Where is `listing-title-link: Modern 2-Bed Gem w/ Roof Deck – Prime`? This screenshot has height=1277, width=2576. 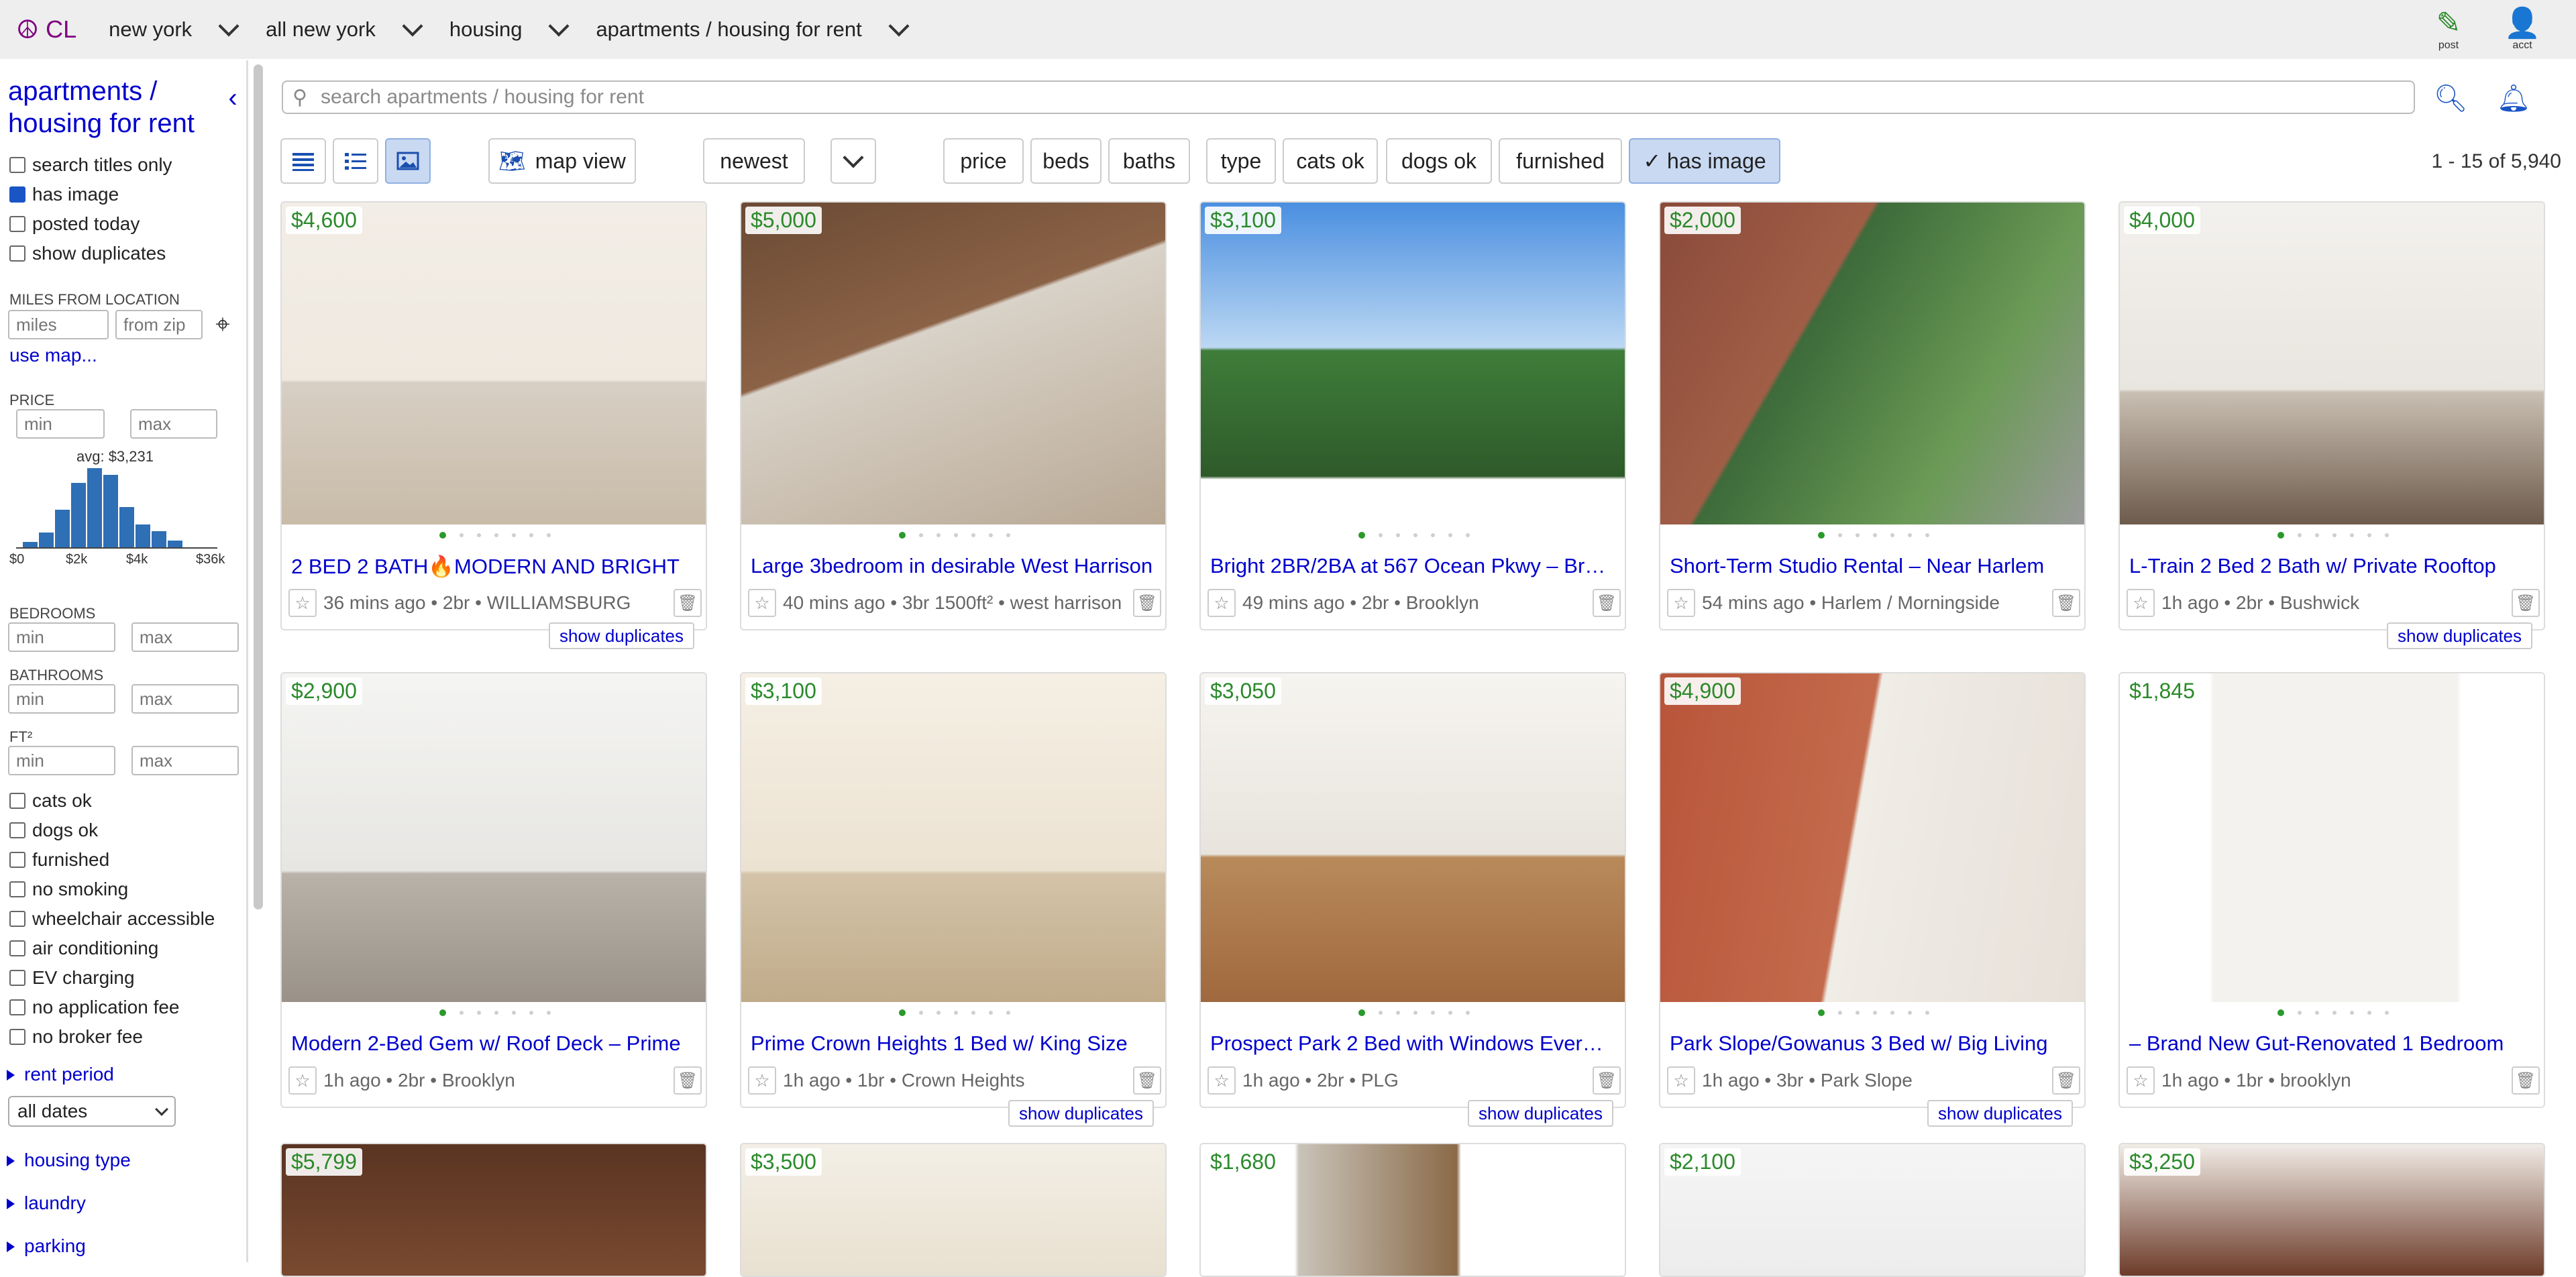
listing-title-link: Modern 2-Bed Gem w/ Roof Deck – Prime is located at coordinates (492, 1044).